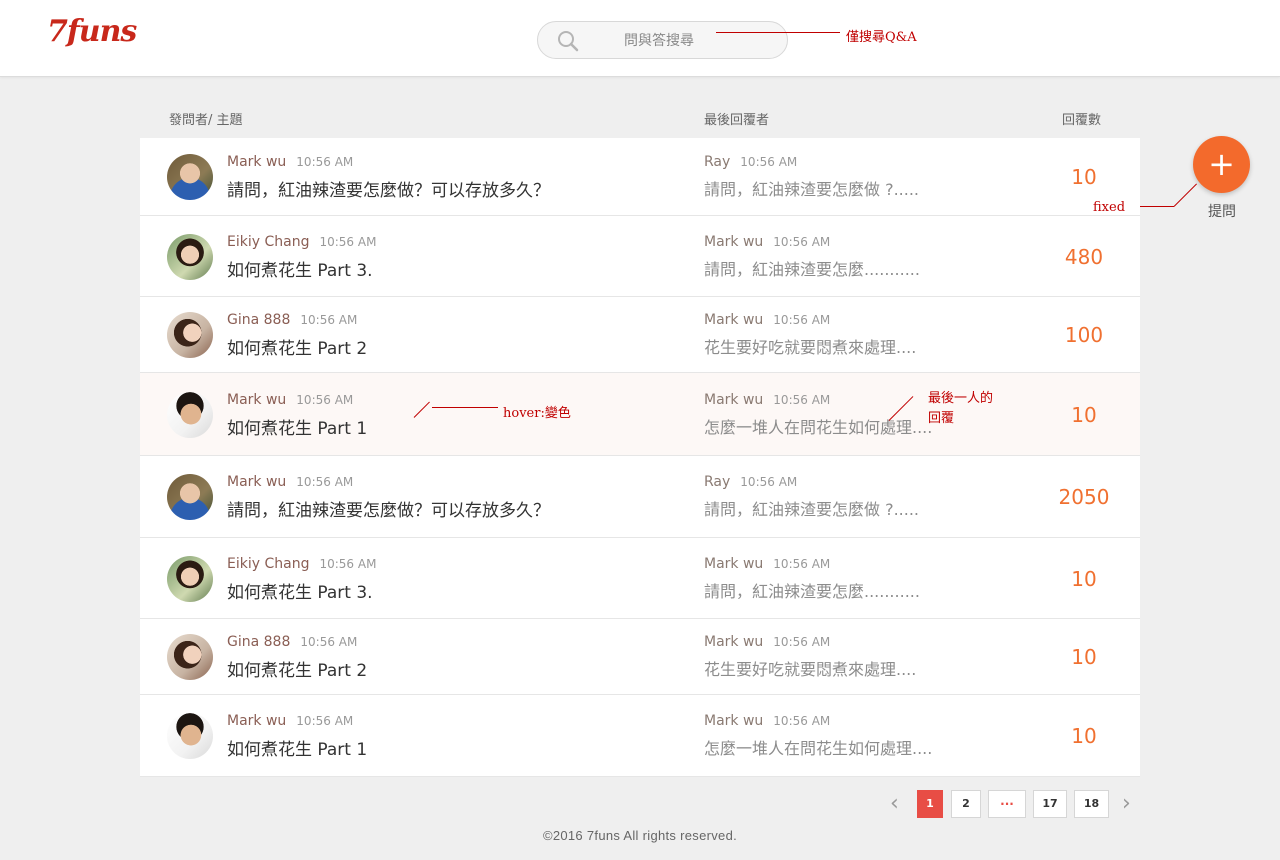 The image size is (1280, 860). I want to click on search-input, so click(688, 41).